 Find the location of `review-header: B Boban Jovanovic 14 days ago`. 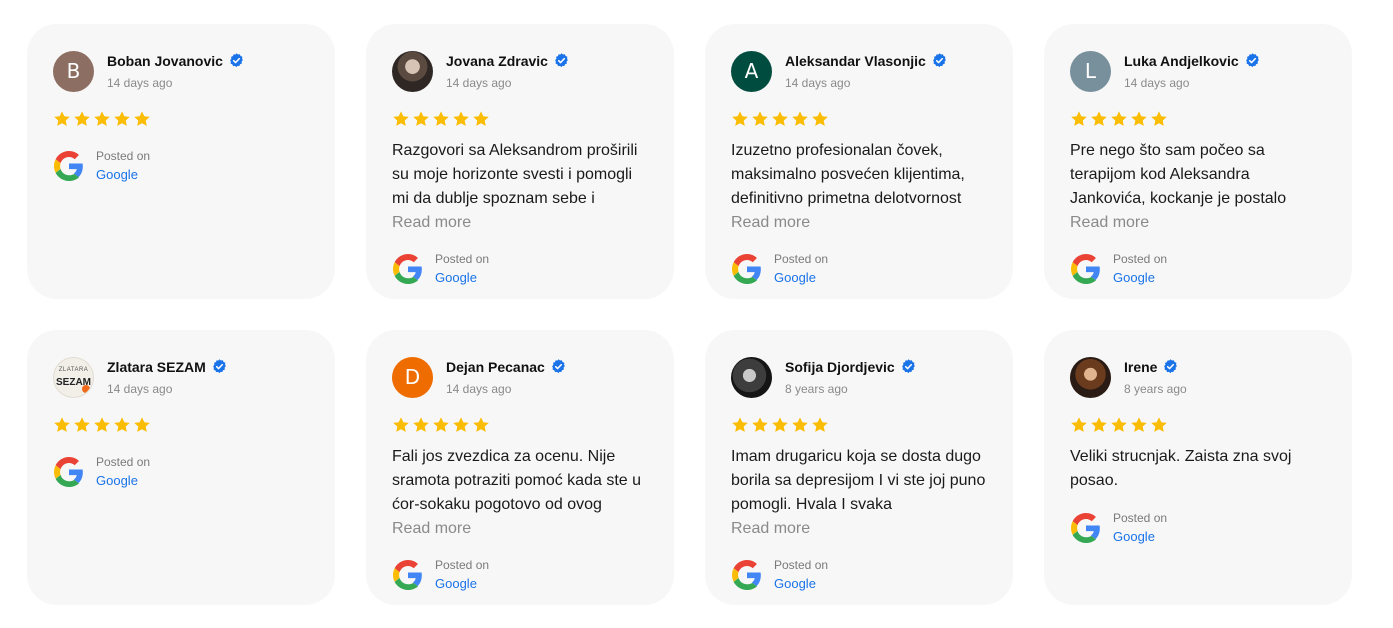

review-header: B Boban Jovanovic 14 days ago is located at coordinates (181, 71).